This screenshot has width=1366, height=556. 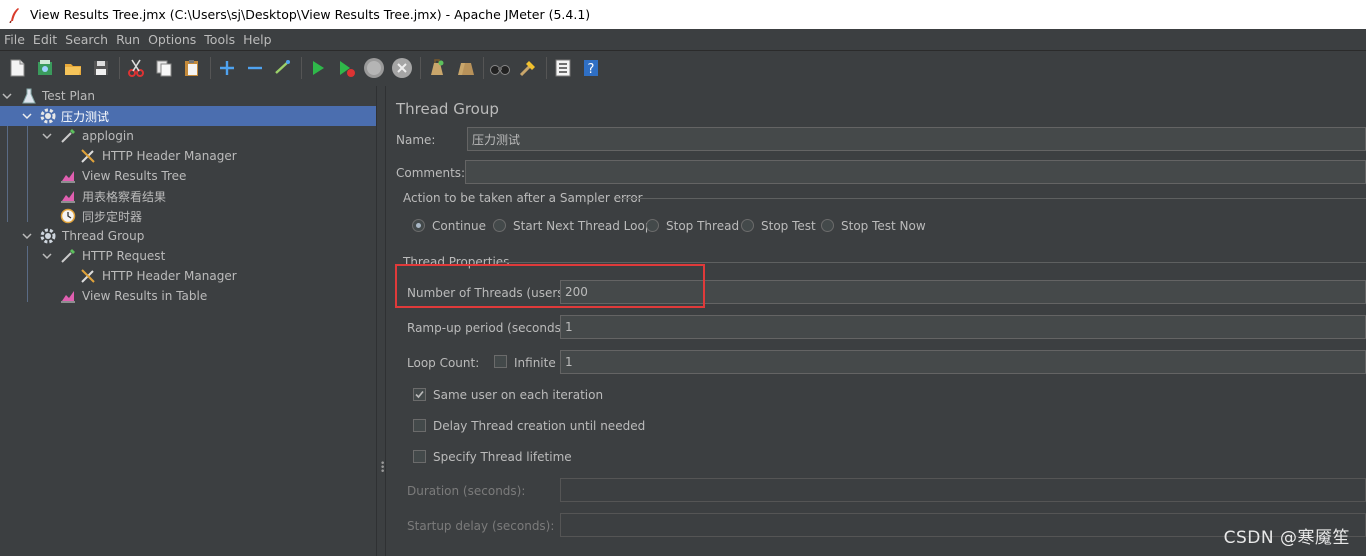 What do you see at coordinates (136, 68) in the screenshot?
I see `cut-icon` at bounding box center [136, 68].